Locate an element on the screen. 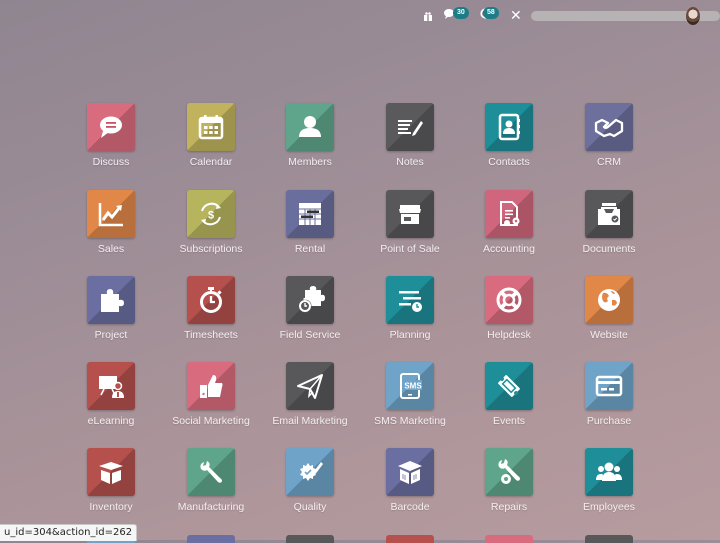  app-contacts: Contacts is located at coordinates (509, 135).